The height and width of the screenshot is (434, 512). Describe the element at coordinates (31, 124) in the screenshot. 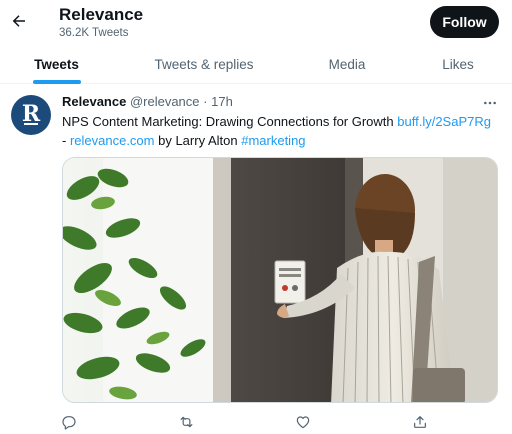

I see `avatar-logo-bar` at that location.